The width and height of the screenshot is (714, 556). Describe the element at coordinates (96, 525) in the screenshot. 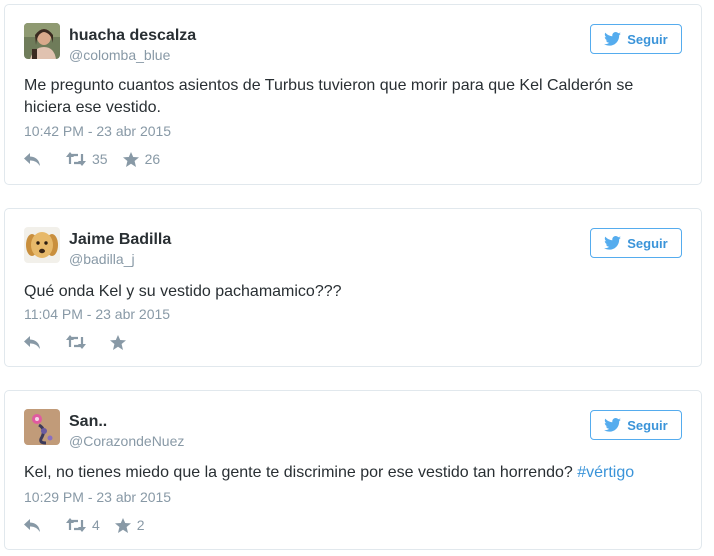

I see `retweet-count: 4` at that location.